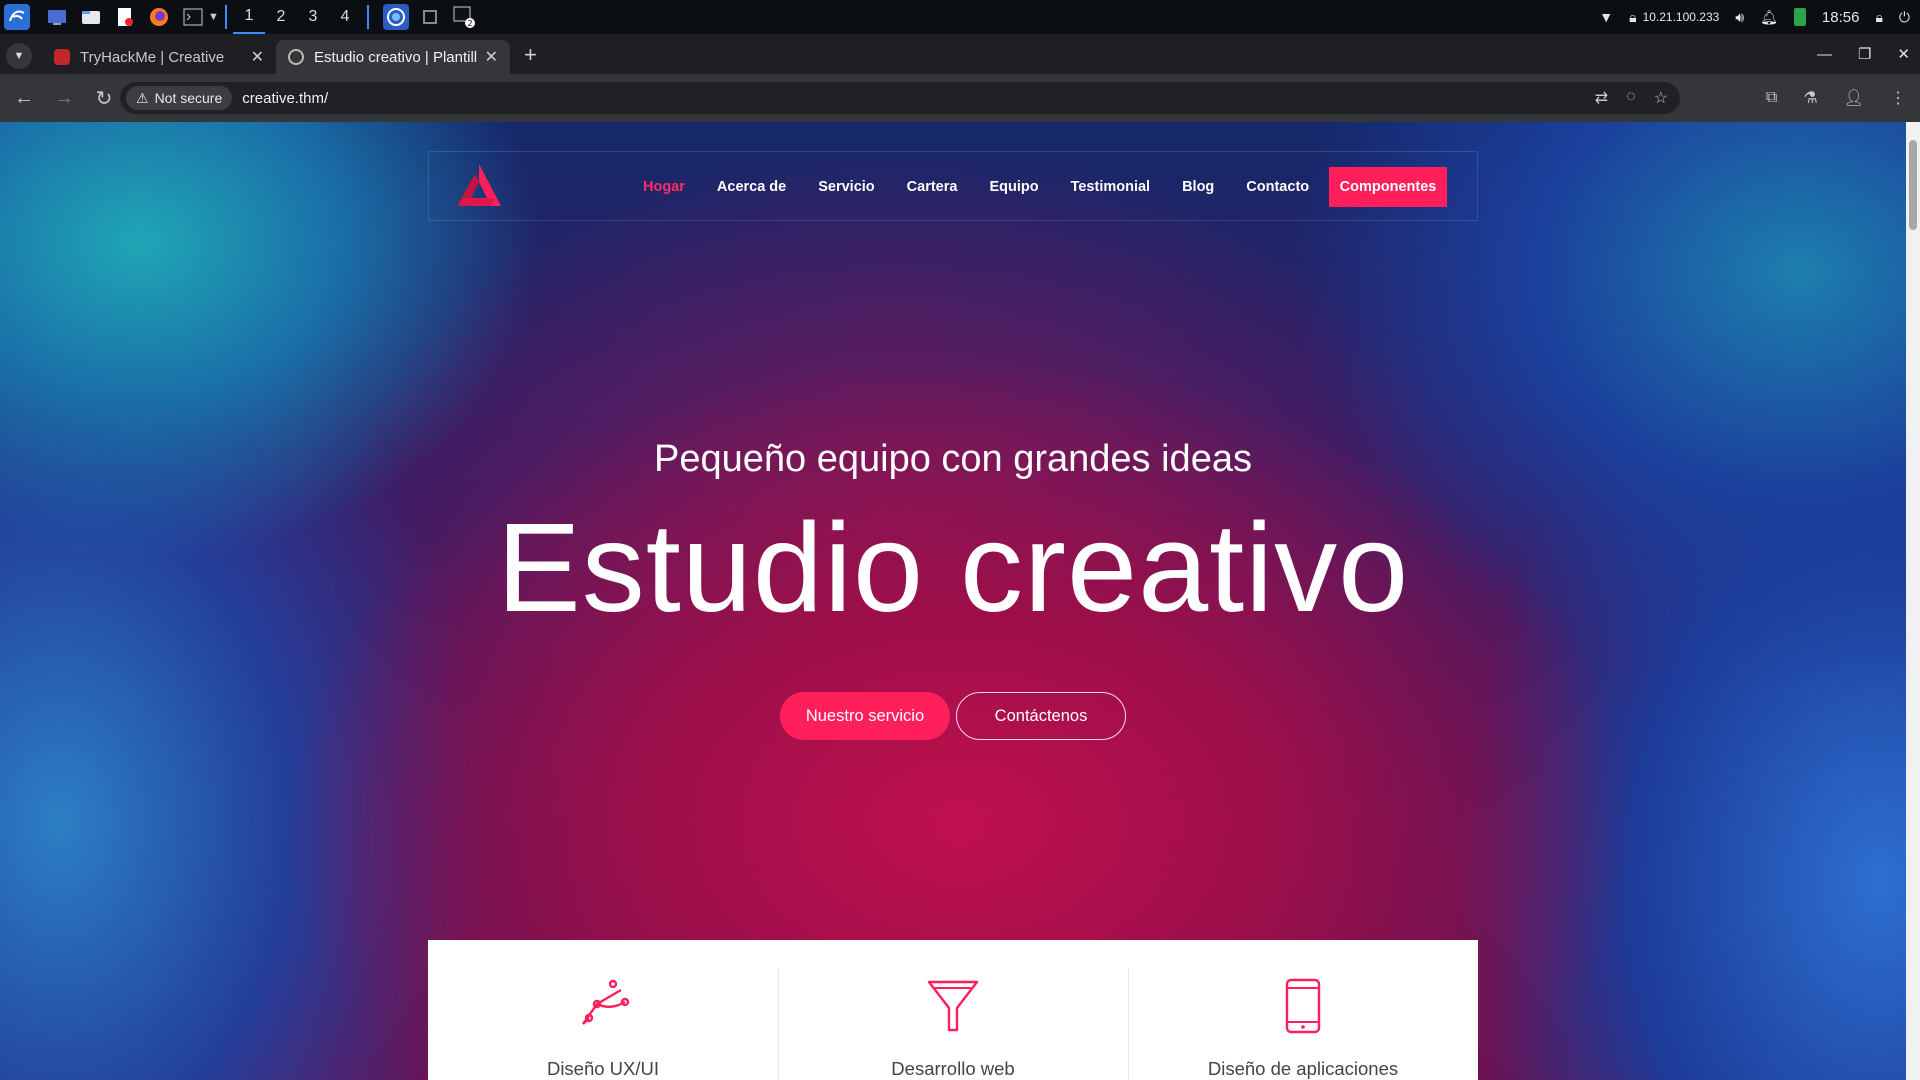 The width and height of the screenshot is (1920, 1080). What do you see at coordinates (1041, 716) in the screenshot?
I see `contactenos-button: Contáctenos` at bounding box center [1041, 716].